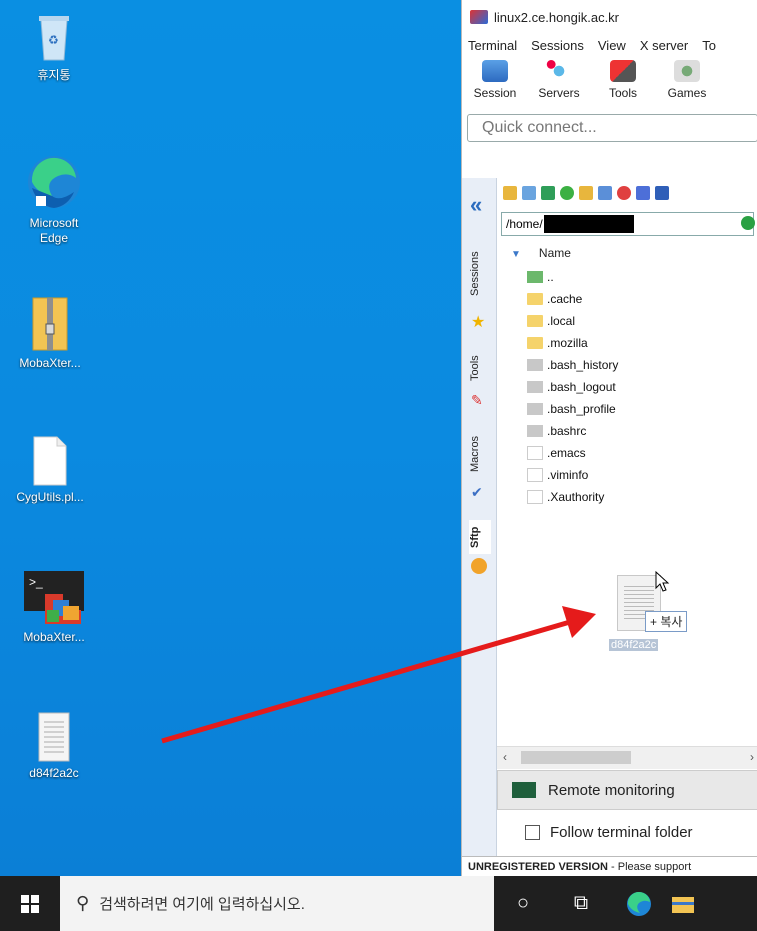  I want to click on menu-view: View, so click(612, 45).